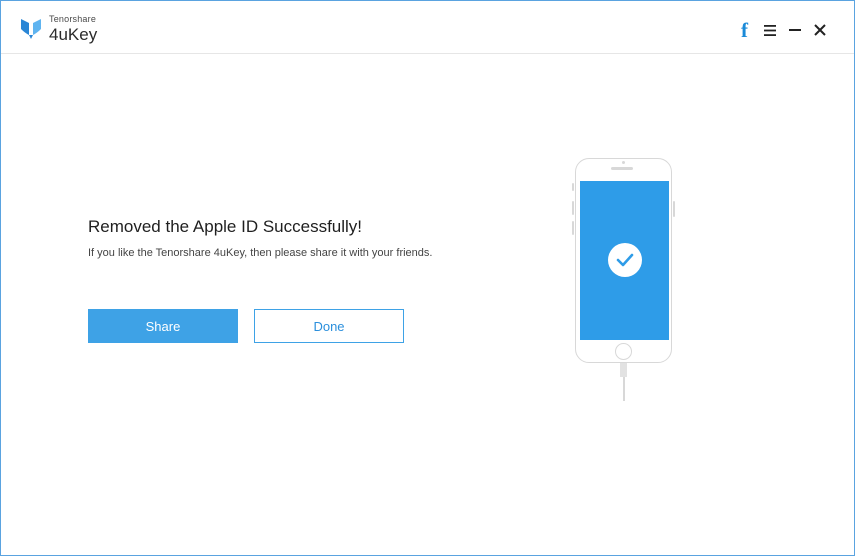 Image resolution: width=855 pixels, height=556 pixels. What do you see at coordinates (623, 351) in the screenshot?
I see `phone-home-button` at bounding box center [623, 351].